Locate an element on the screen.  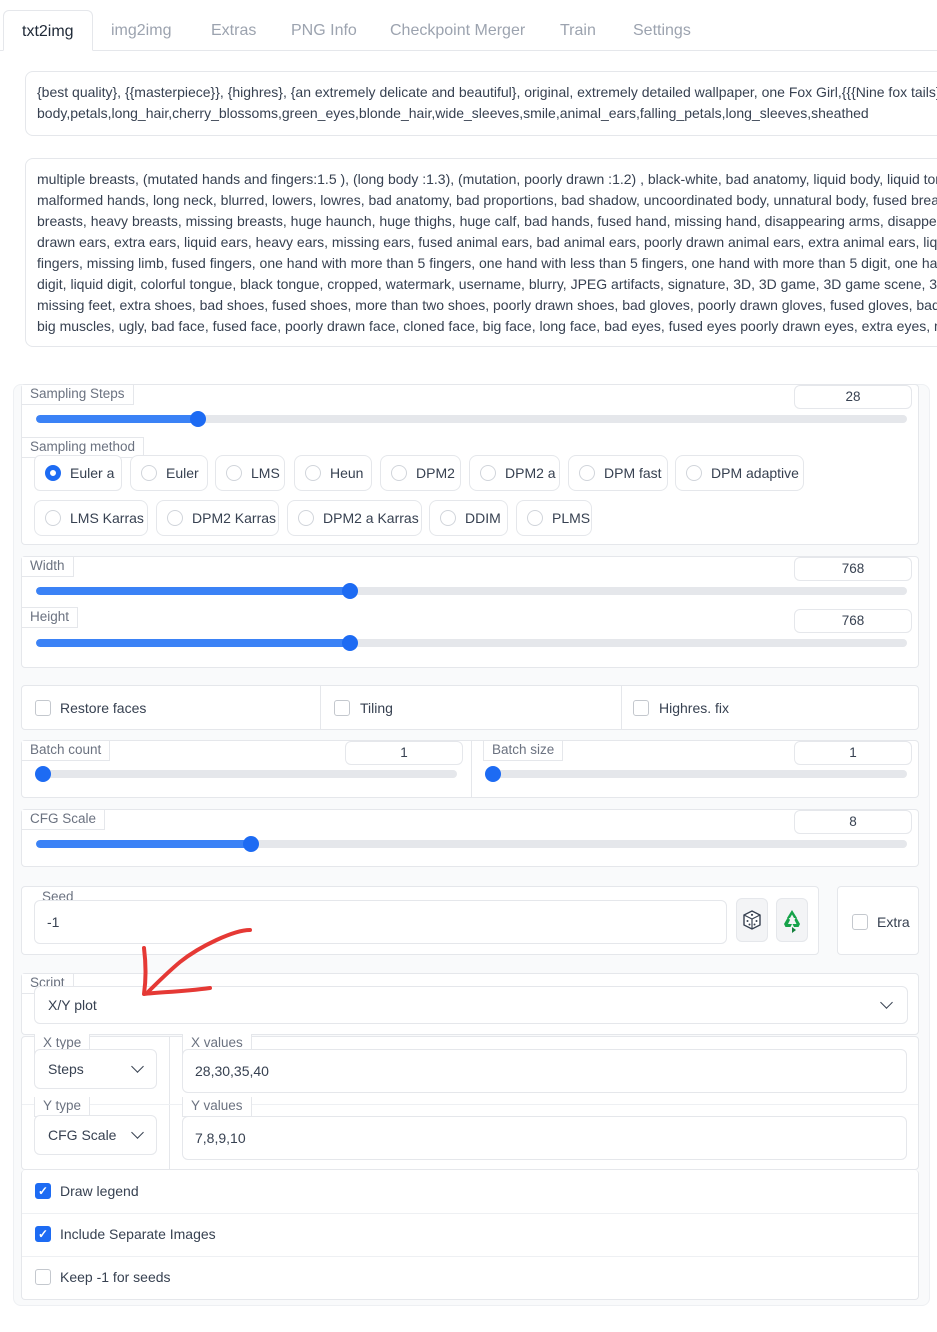
batch-size-number: 1 is located at coordinates (853, 753).